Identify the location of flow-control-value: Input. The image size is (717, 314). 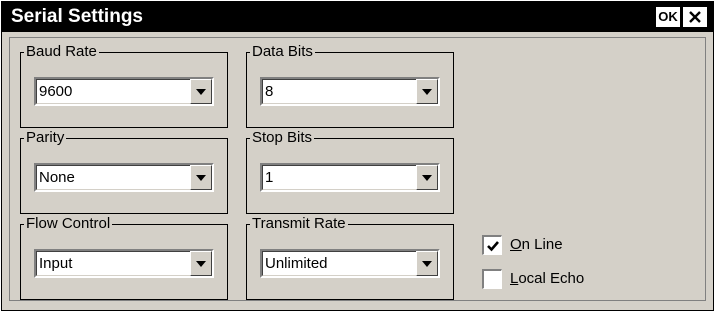
(56, 263).